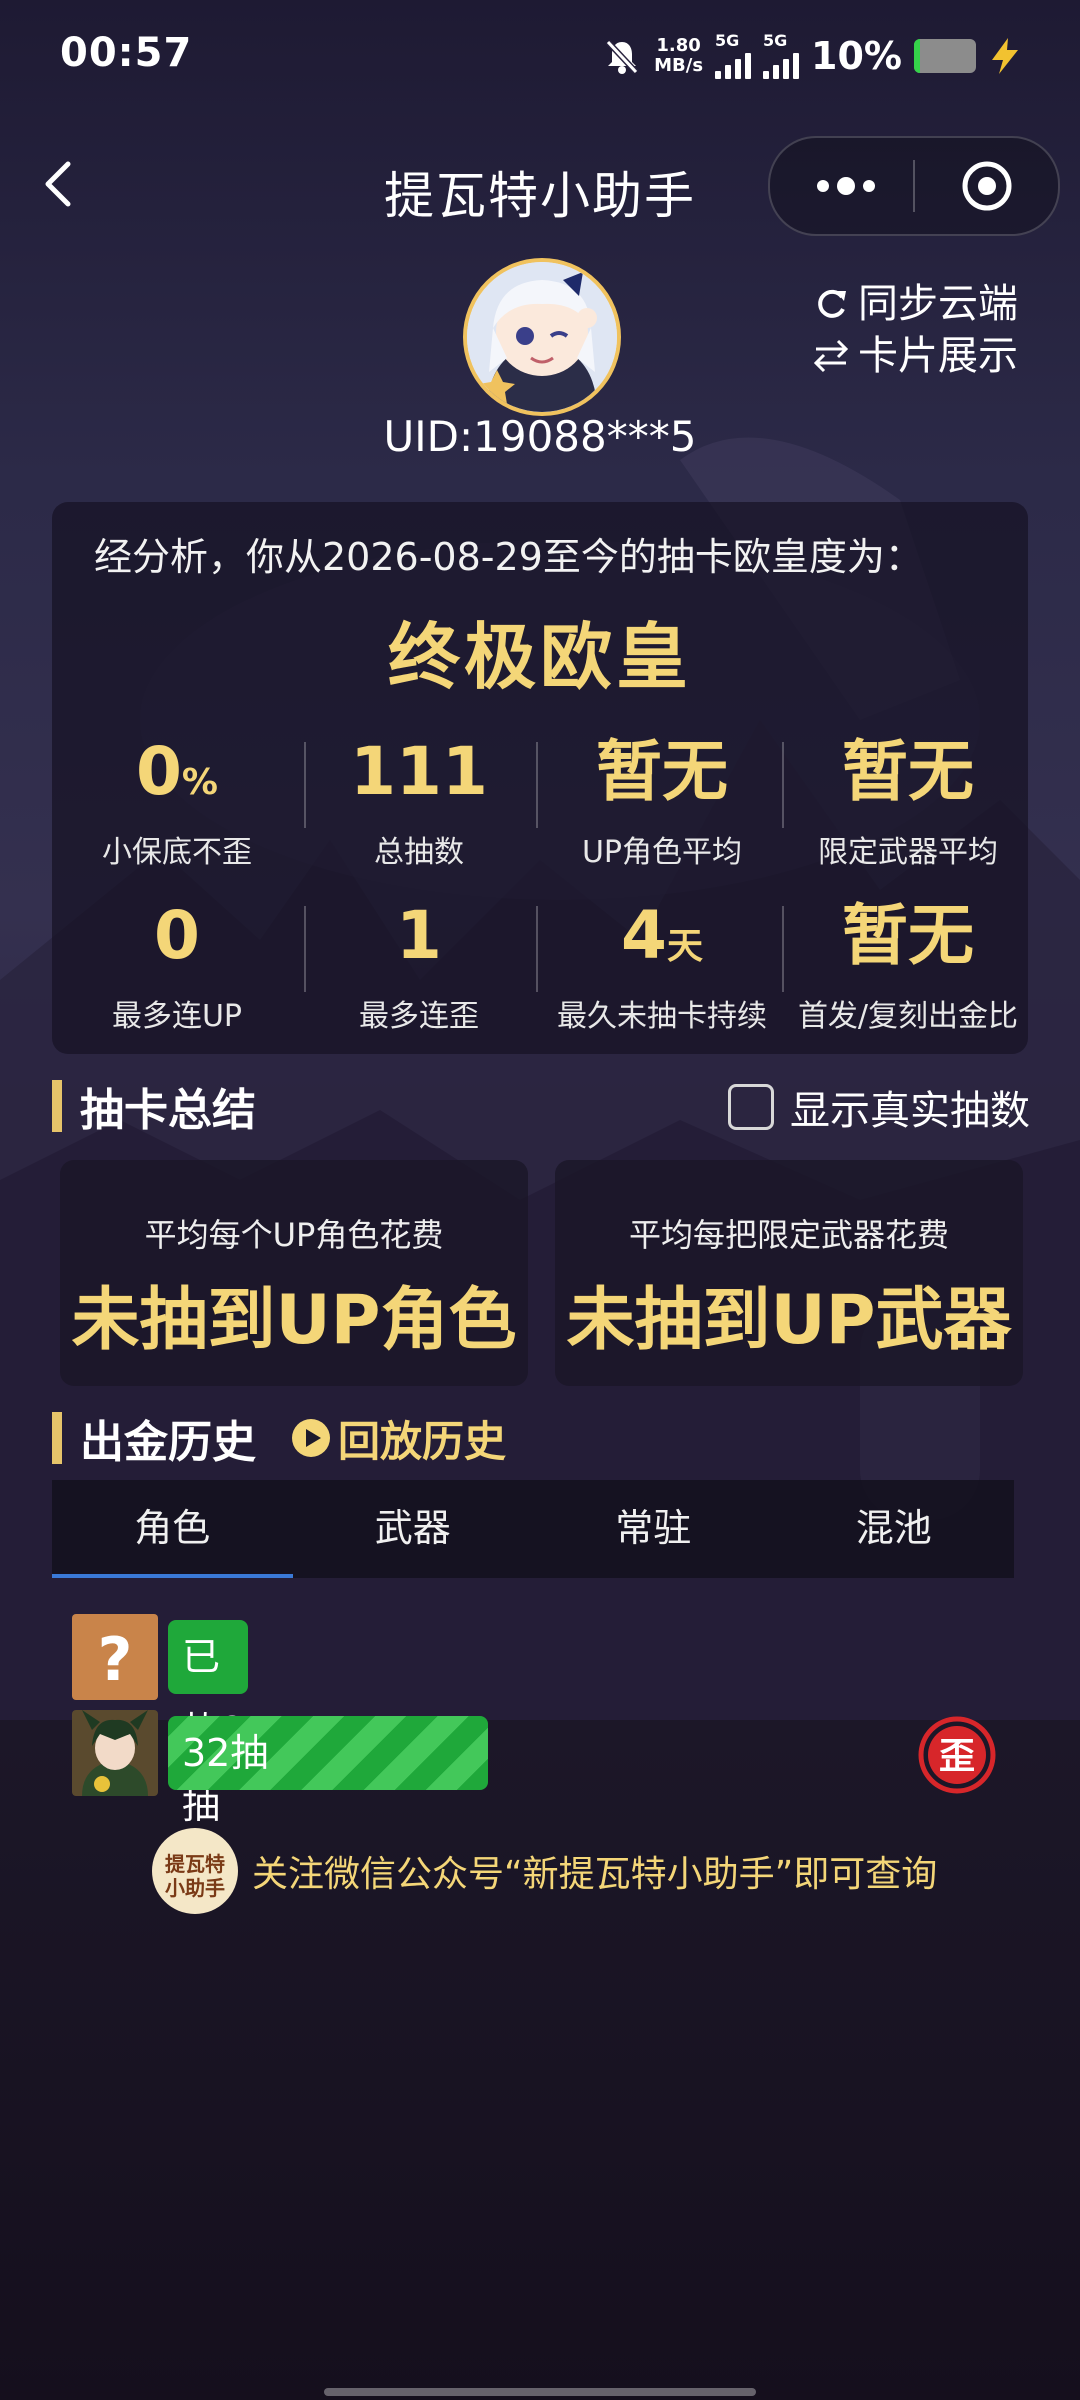 This screenshot has width=1080, height=2400. I want to click on follow-note-text: 关注微信公众号“新提瓦特小助手”即可查询, so click(595, 1874).